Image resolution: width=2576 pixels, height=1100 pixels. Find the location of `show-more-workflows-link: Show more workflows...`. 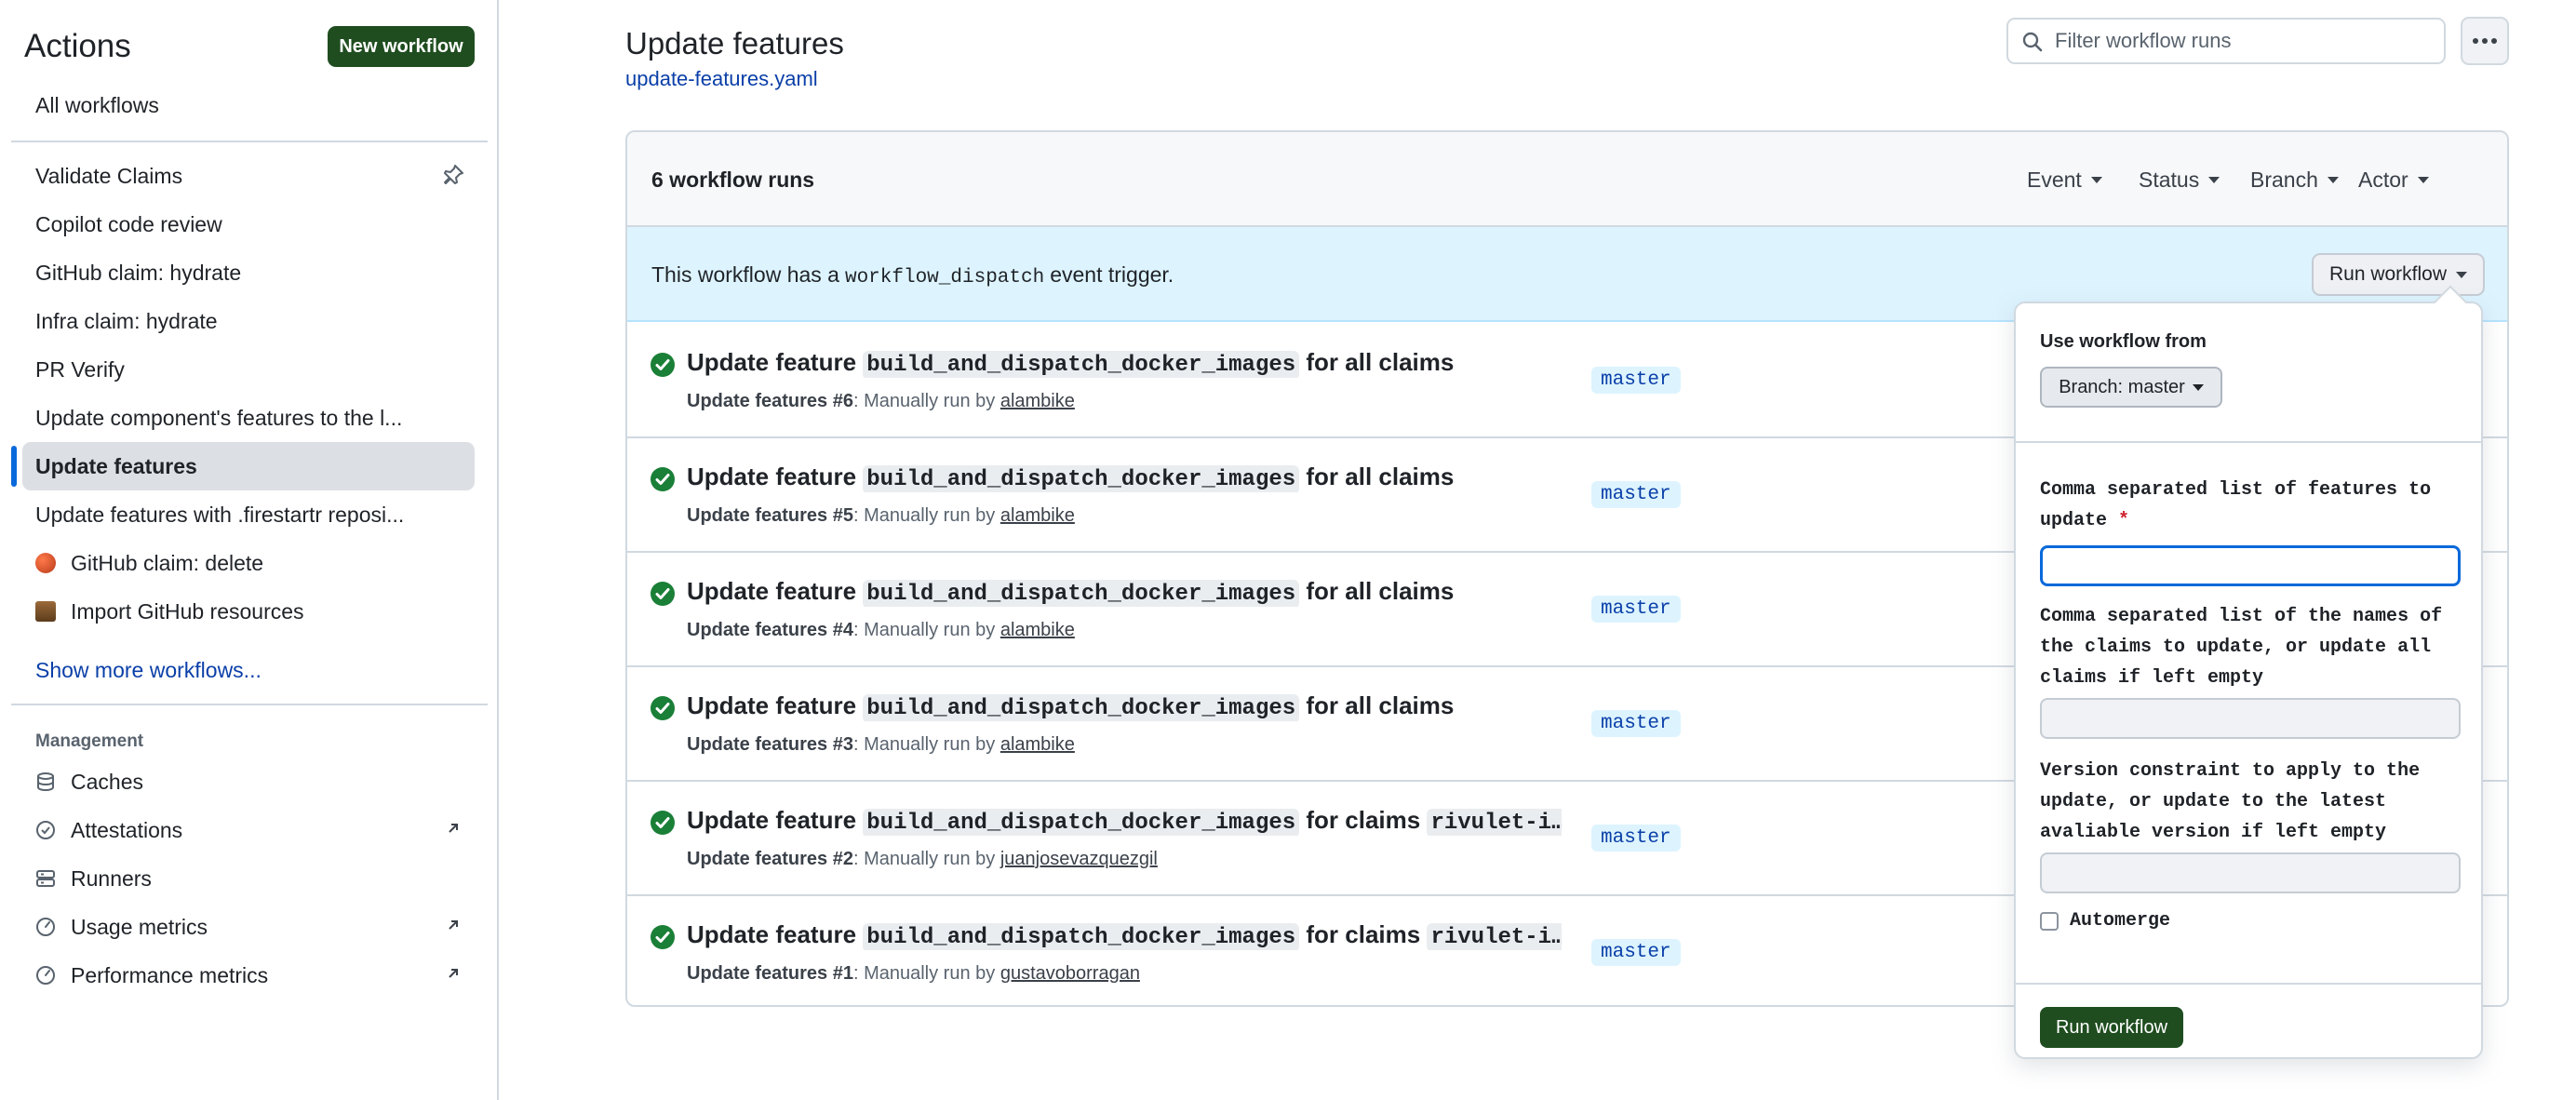

show-more-workflows-link: Show more workflows... is located at coordinates (248, 670).